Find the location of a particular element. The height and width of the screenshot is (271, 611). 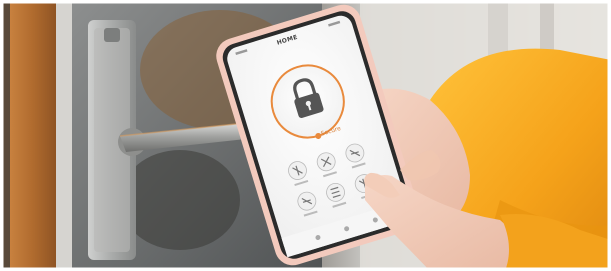

door-frame is located at coordinates (33, 135).